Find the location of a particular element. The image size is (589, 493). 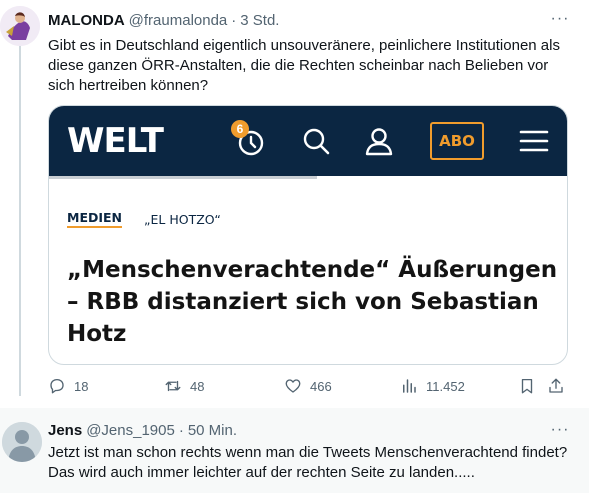

timestamp: 3 Std. is located at coordinates (259, 20).